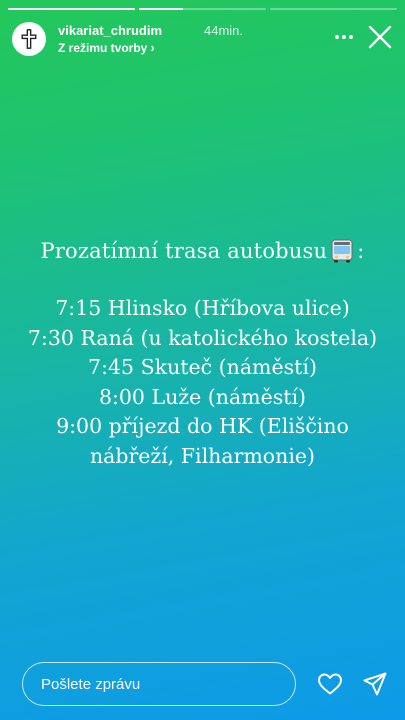 Image resolution: width=405 pixels, height=720 pixels. I want to click on more-button, so click(344, 37).